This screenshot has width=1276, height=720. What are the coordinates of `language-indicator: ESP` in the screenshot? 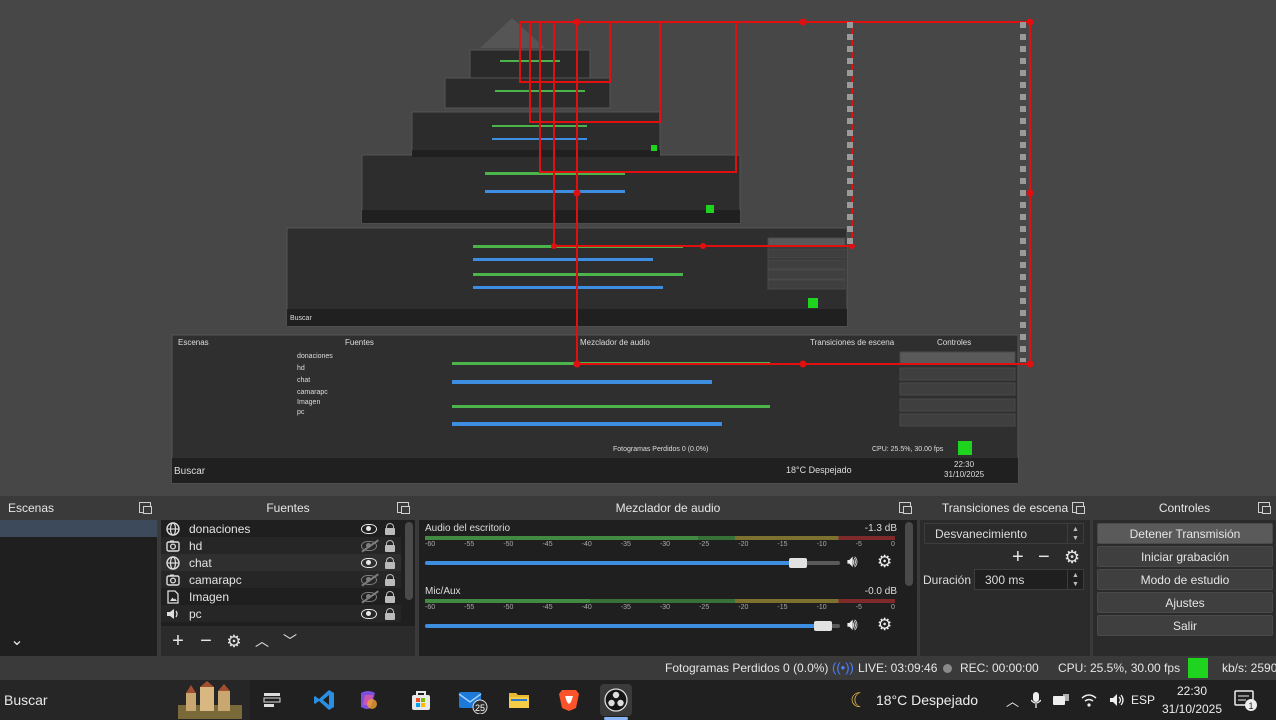 It's located at (1143, 700).